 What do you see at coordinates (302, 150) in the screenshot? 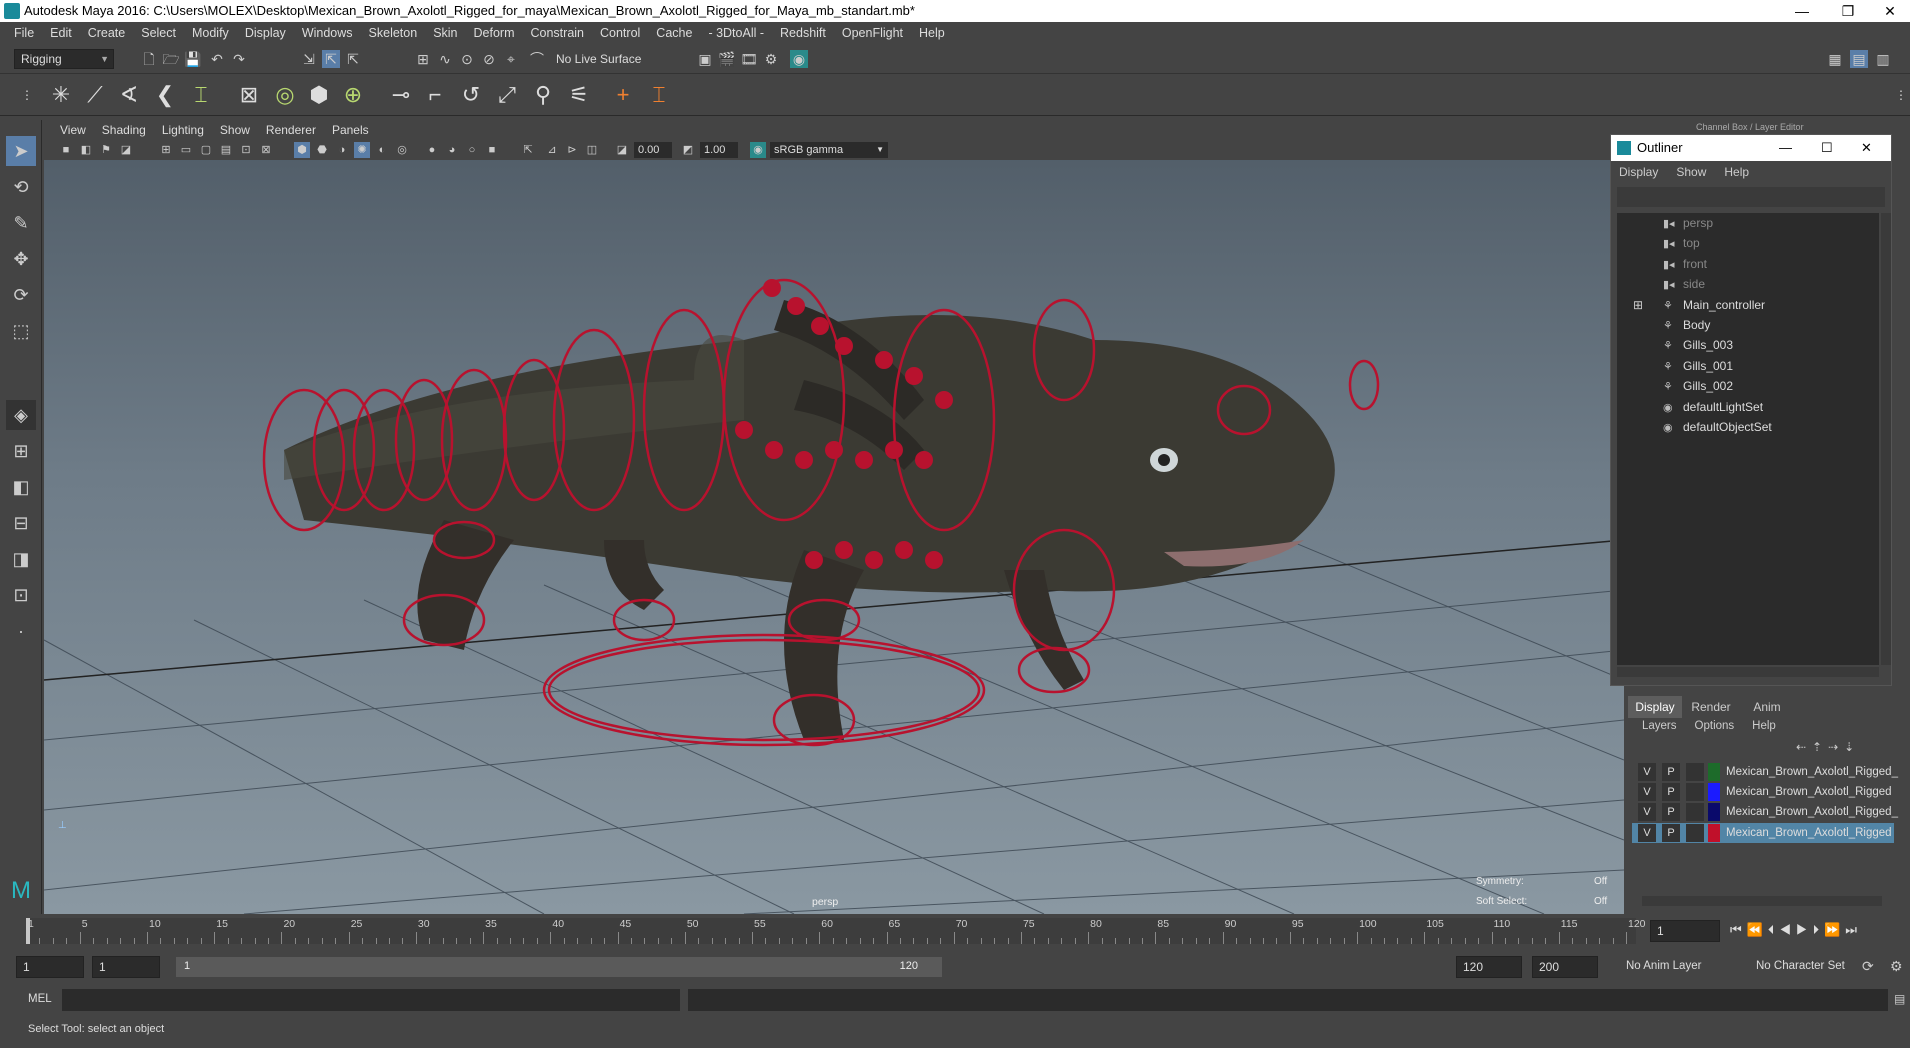
I see `wireframe-icon: ⬢` at bounding box center [302, 150].